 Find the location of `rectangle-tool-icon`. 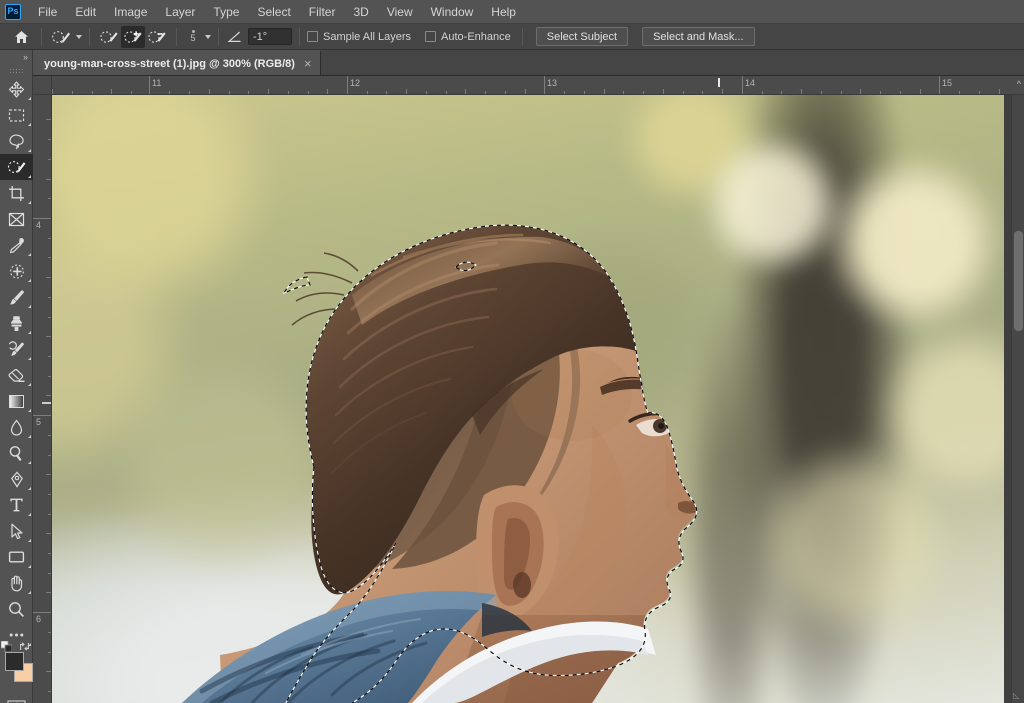

rectangle-tool-icon is located at coordinates (16, 557).